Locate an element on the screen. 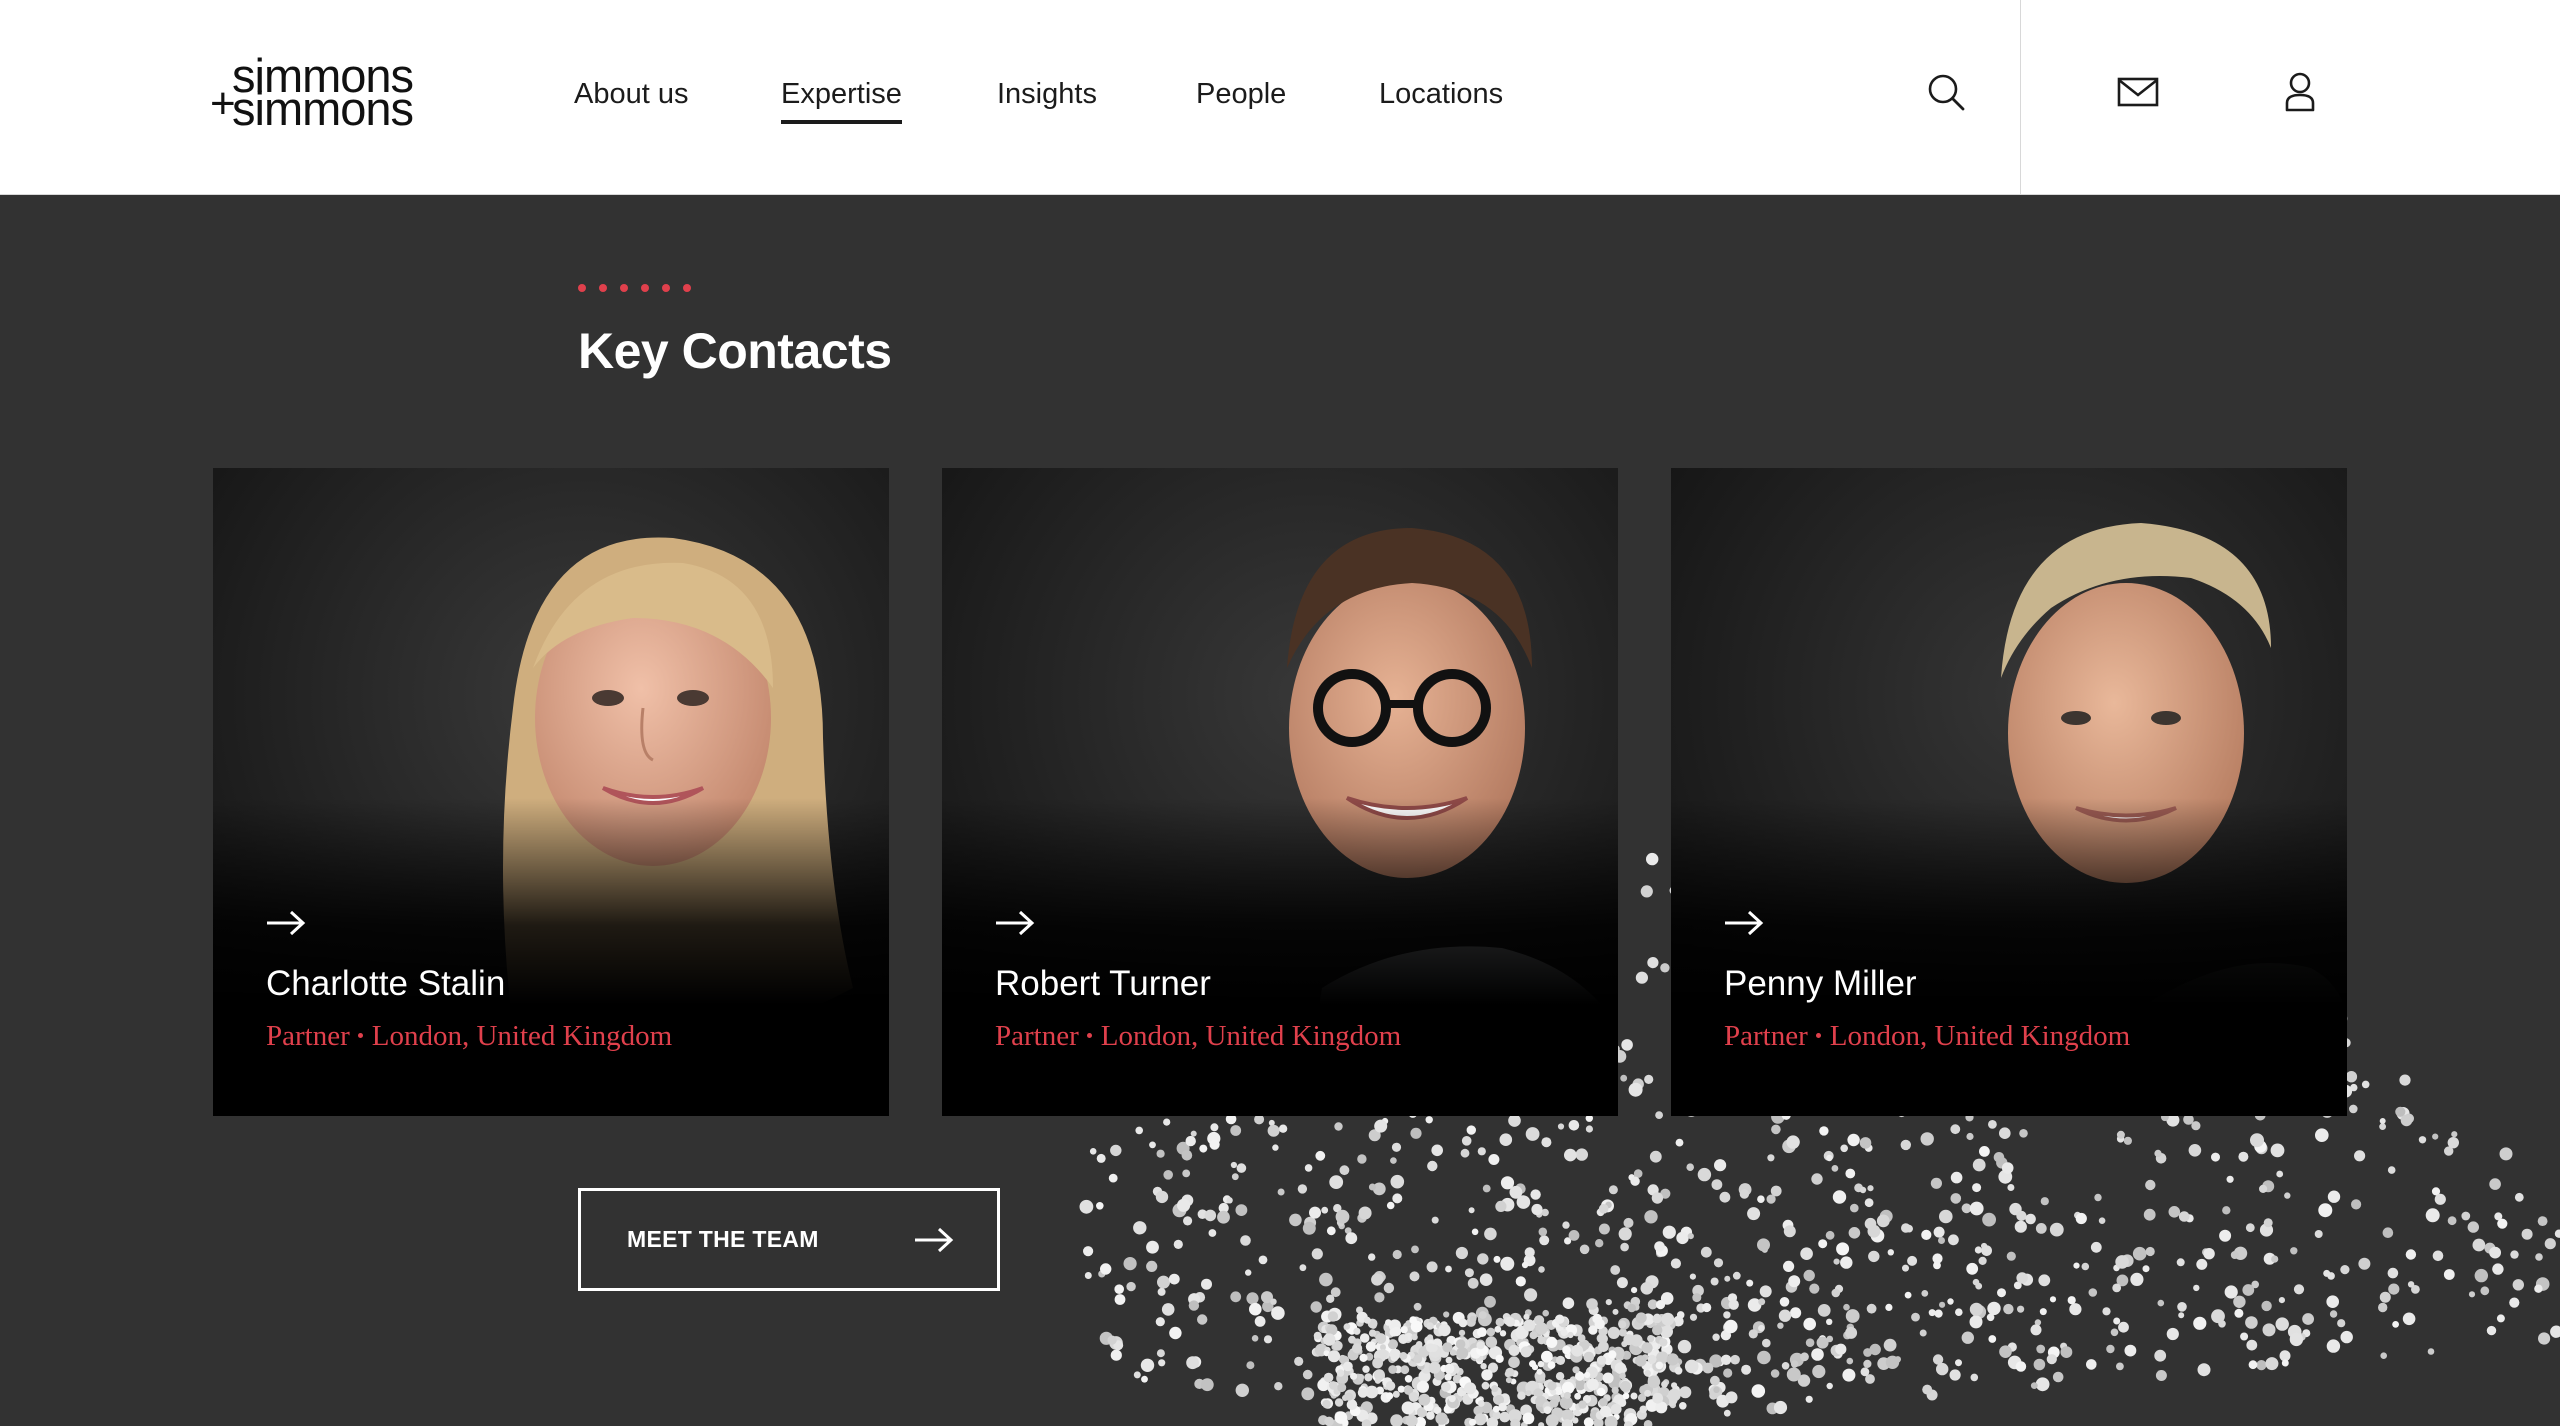  meet-the-team-button: MEET THE TEAM is located at coordinates (789, 1239).